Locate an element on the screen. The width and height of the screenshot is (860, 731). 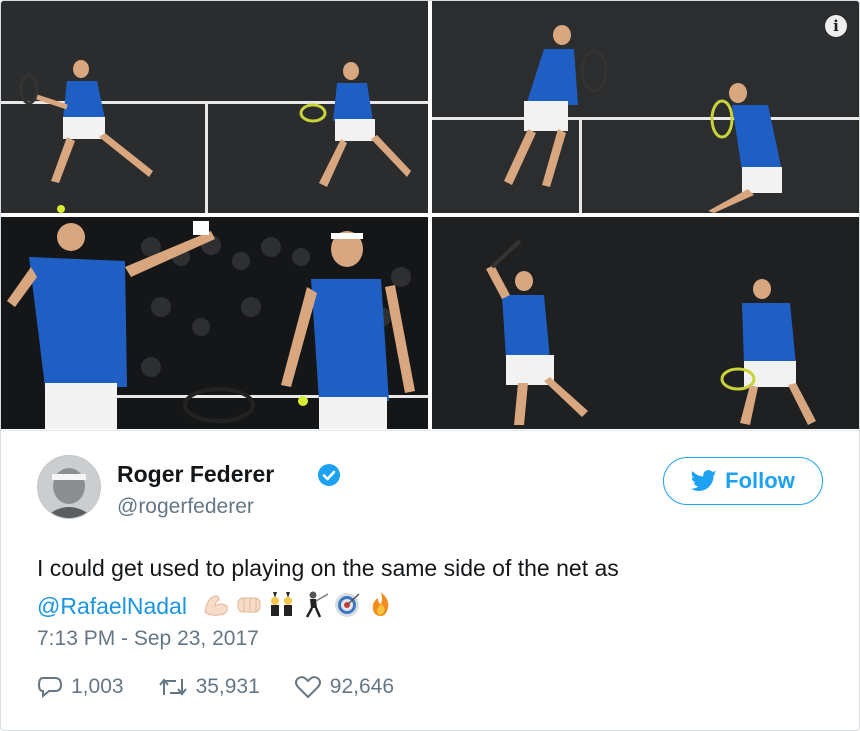
retweet-action: 35,931 is located at coordinates (209, 687).